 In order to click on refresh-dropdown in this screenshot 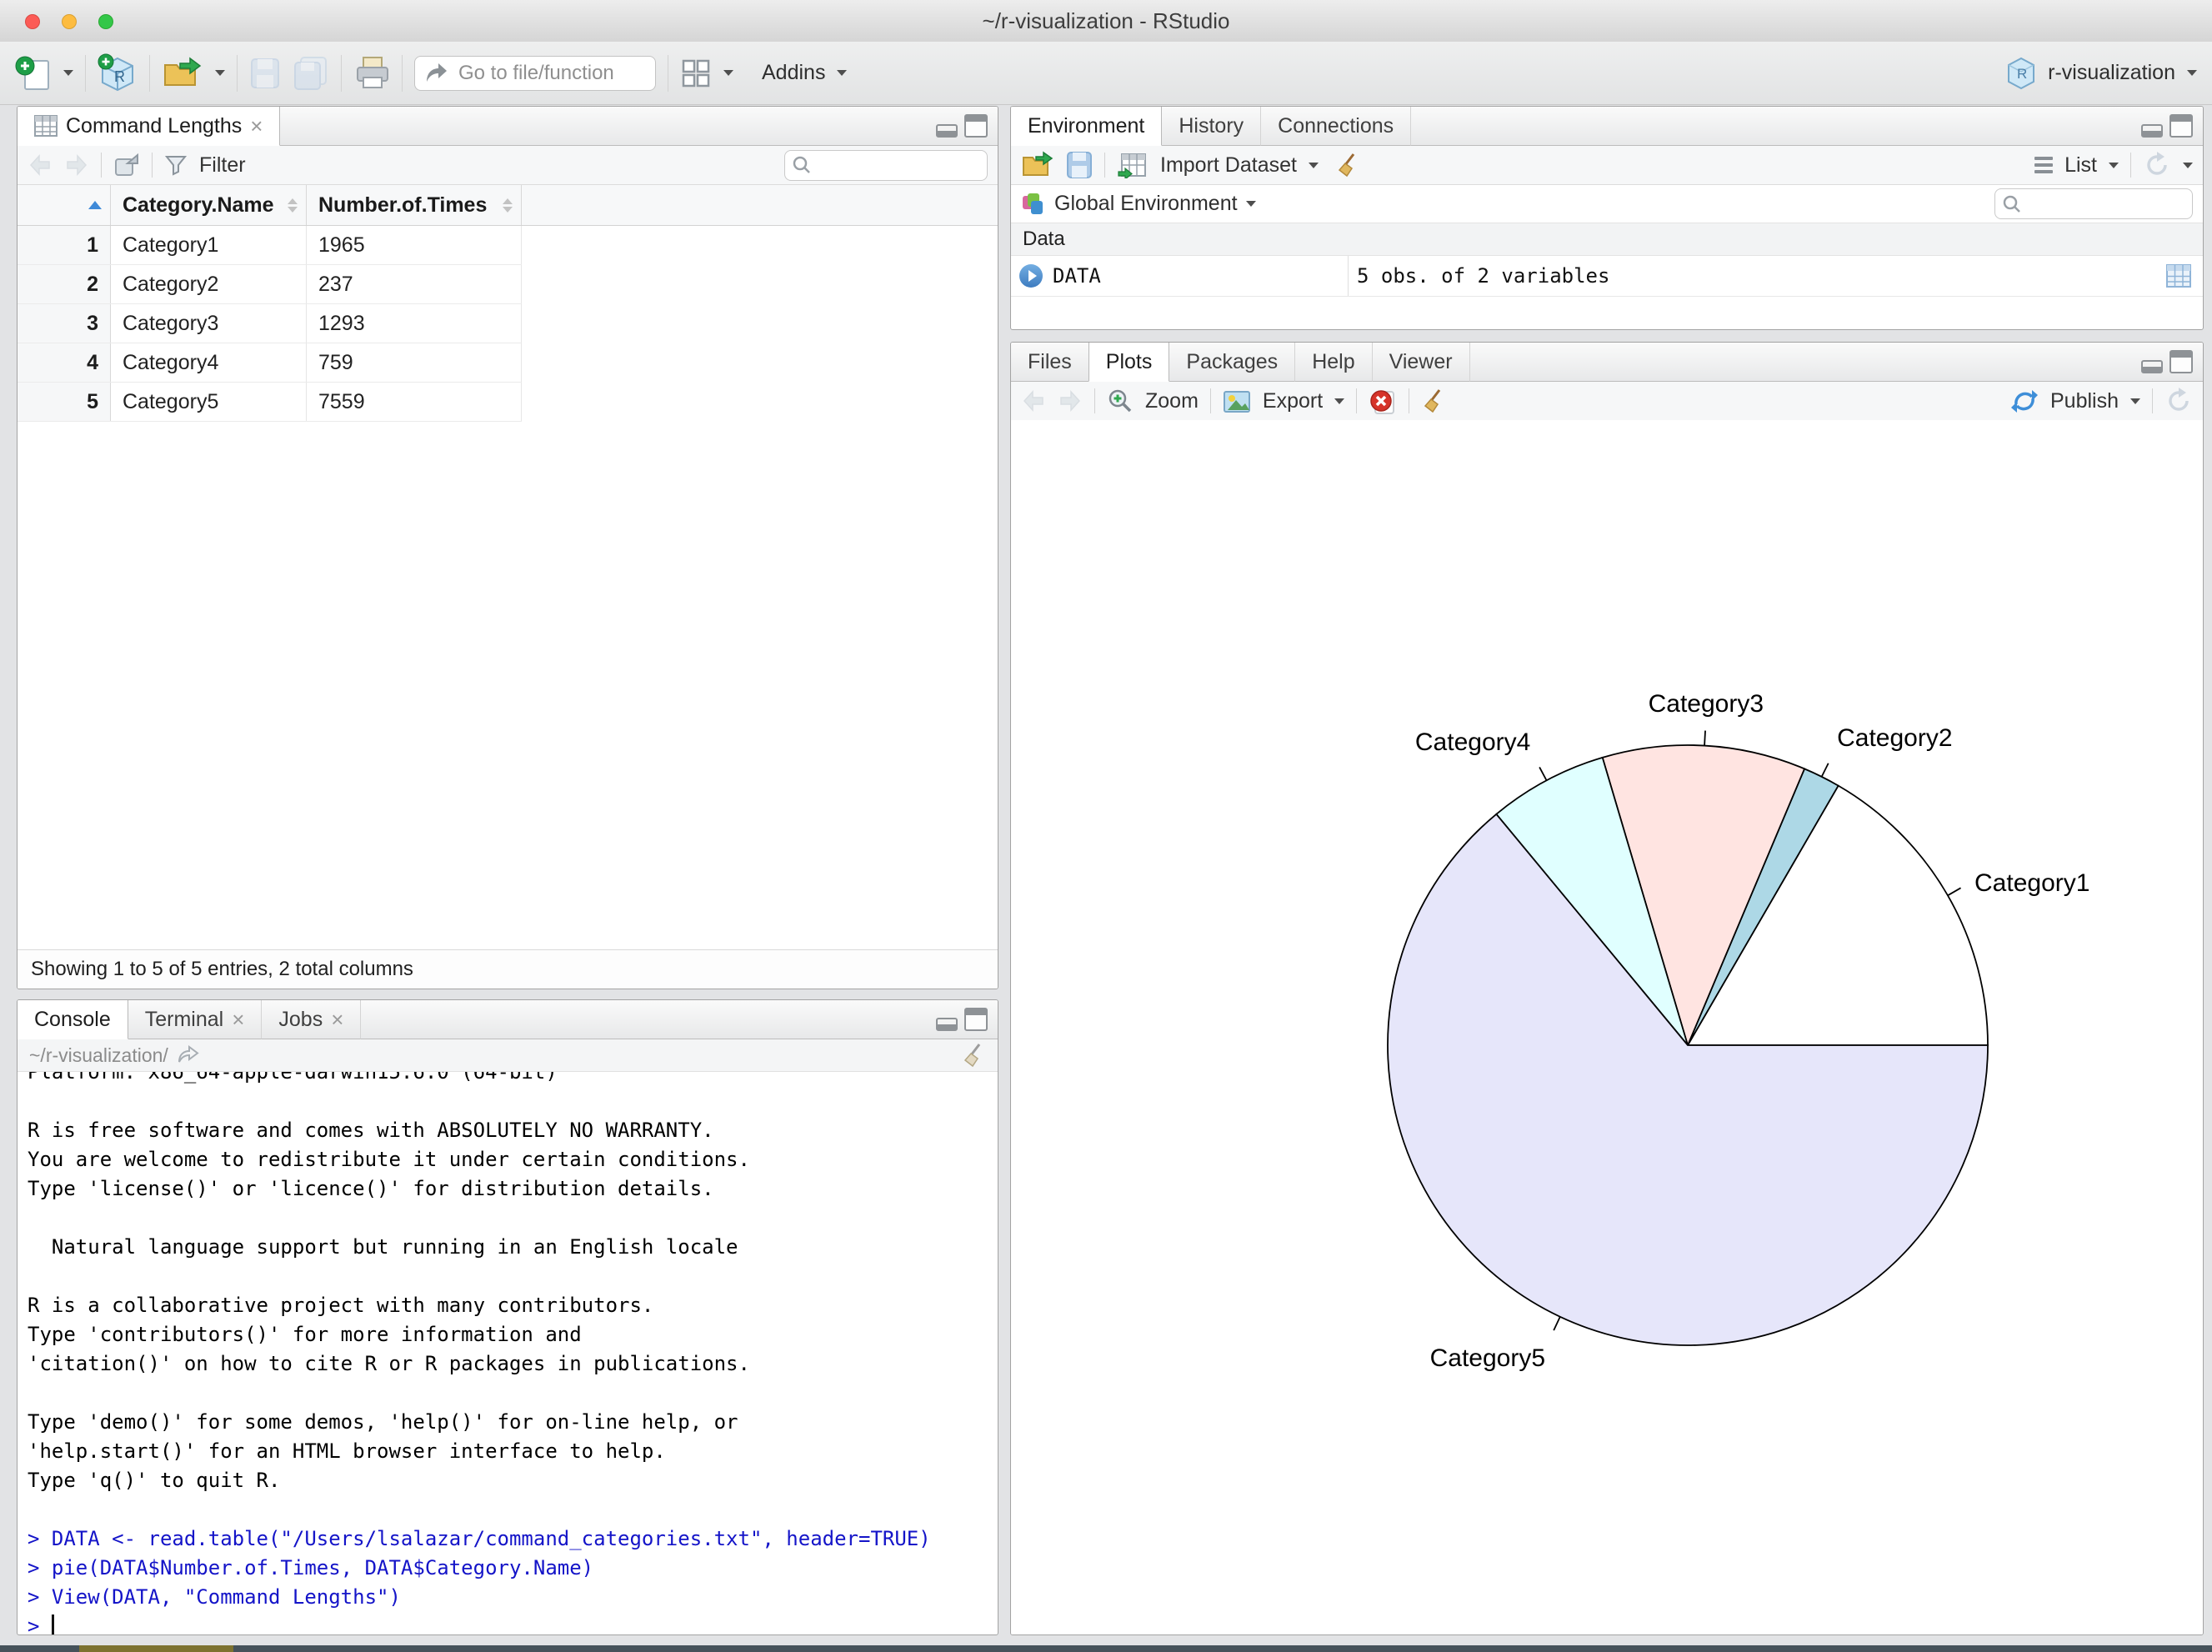, I will do `click(2188, 165)`.